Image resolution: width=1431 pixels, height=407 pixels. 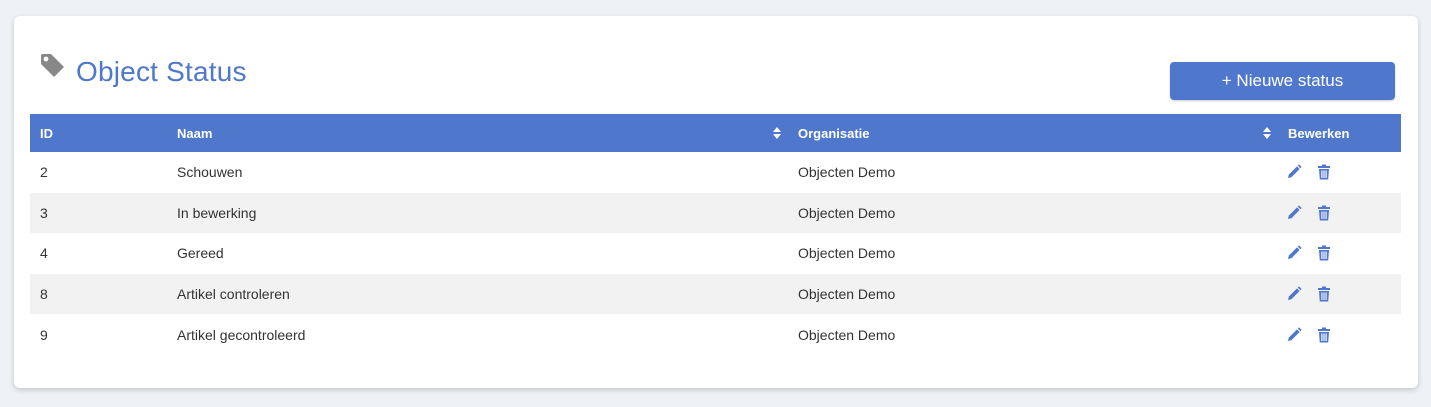 What do you see at coordinates (44, 334) in the screenshot?
I see `cell-id: 9` at bounding box center [44, 334].